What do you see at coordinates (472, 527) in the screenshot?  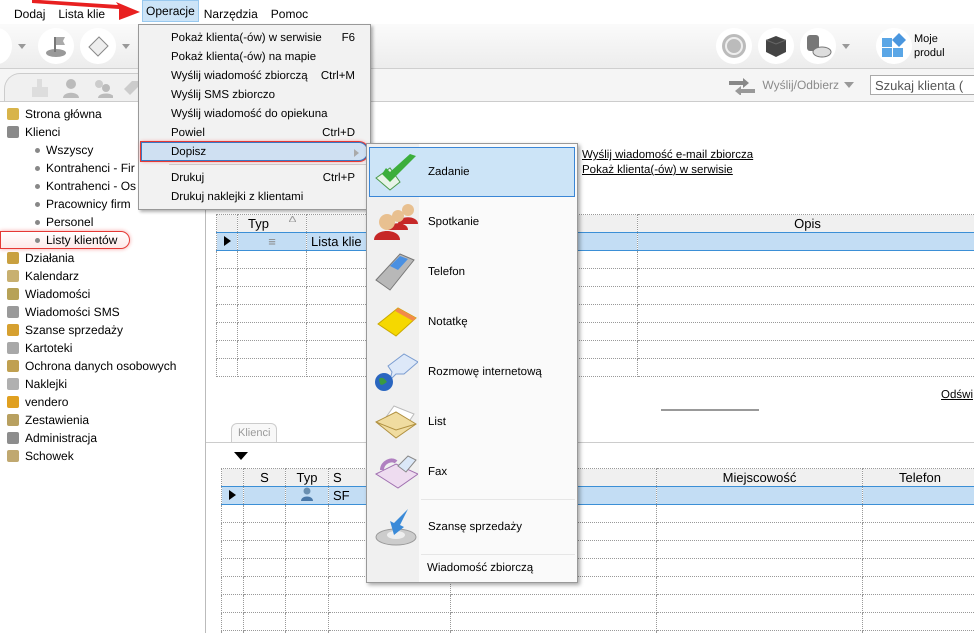 I see `menu-item: Szansę sprzedaży` at bounding box center [472, 527].